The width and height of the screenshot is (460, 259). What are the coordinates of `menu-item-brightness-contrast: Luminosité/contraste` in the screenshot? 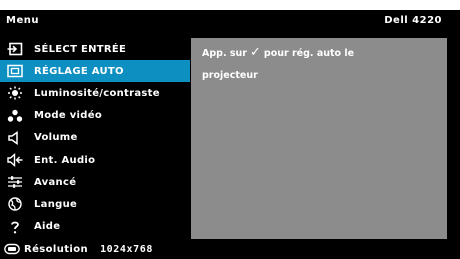 It's located at (95, 93).